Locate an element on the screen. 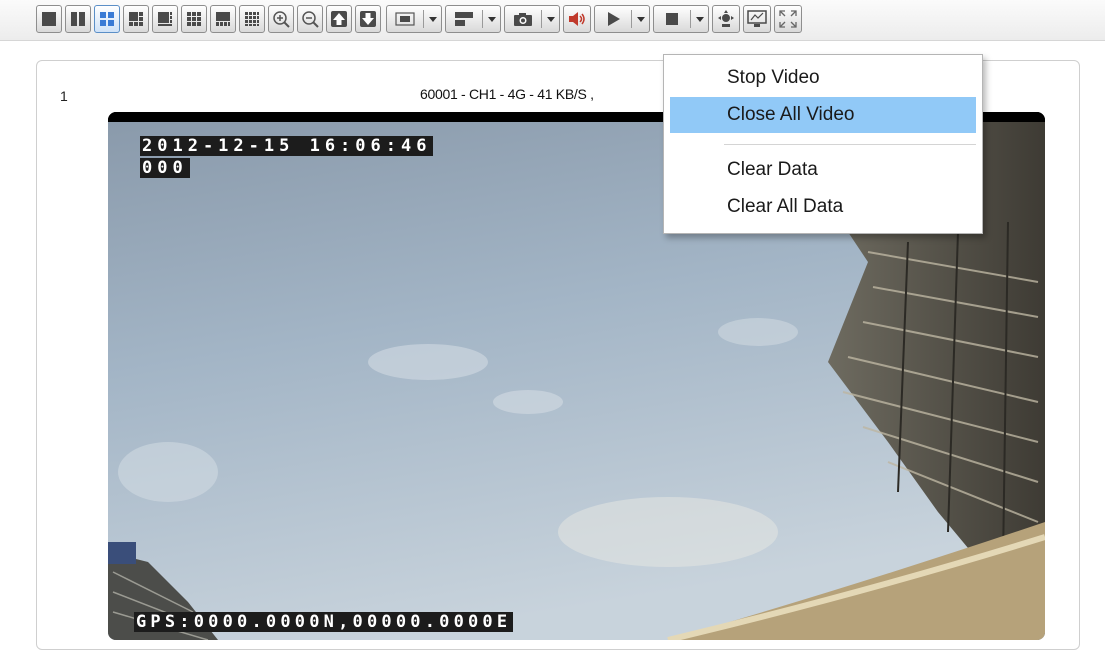 This screenshot has height=654, width=1105. screen-fit-dropdown is located at coordinates (414, 19).